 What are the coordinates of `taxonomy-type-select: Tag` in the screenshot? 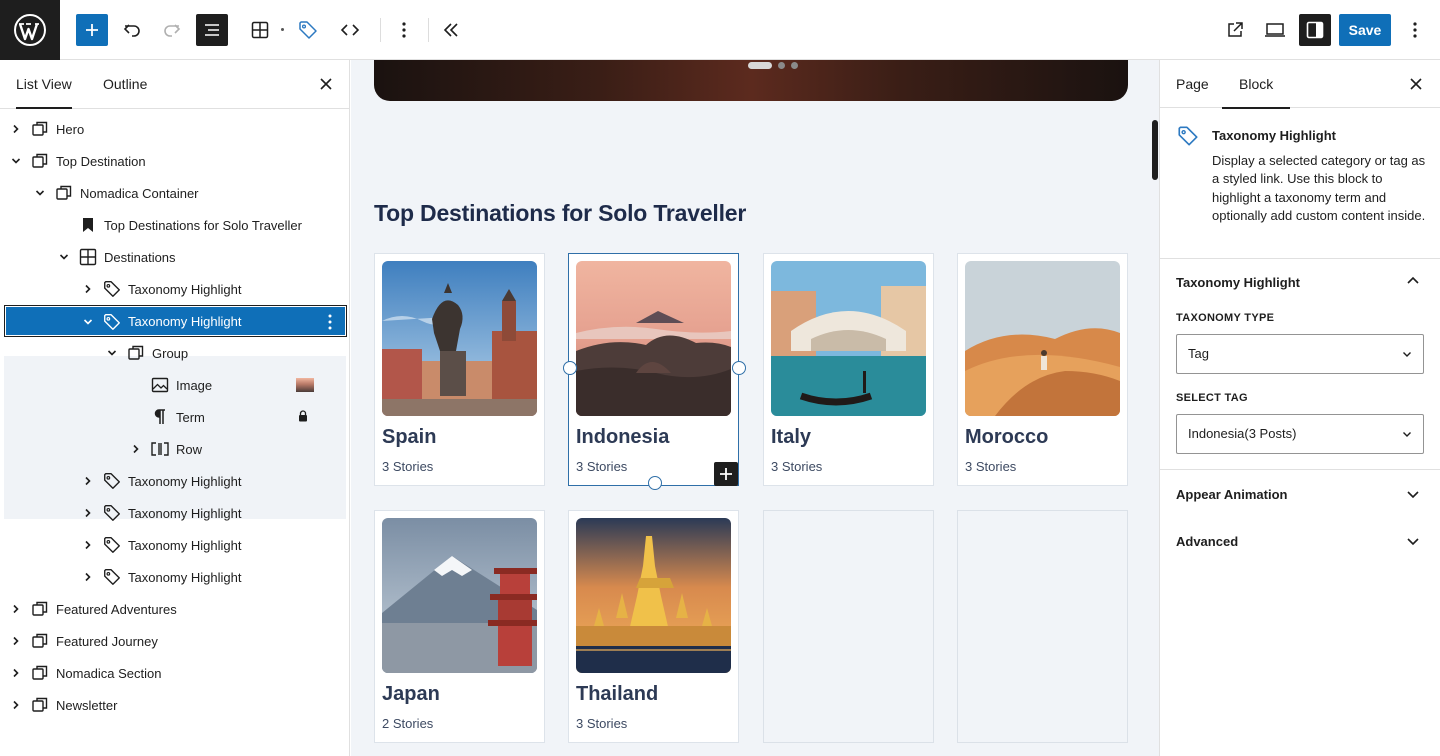 It's located at (1300, 354).